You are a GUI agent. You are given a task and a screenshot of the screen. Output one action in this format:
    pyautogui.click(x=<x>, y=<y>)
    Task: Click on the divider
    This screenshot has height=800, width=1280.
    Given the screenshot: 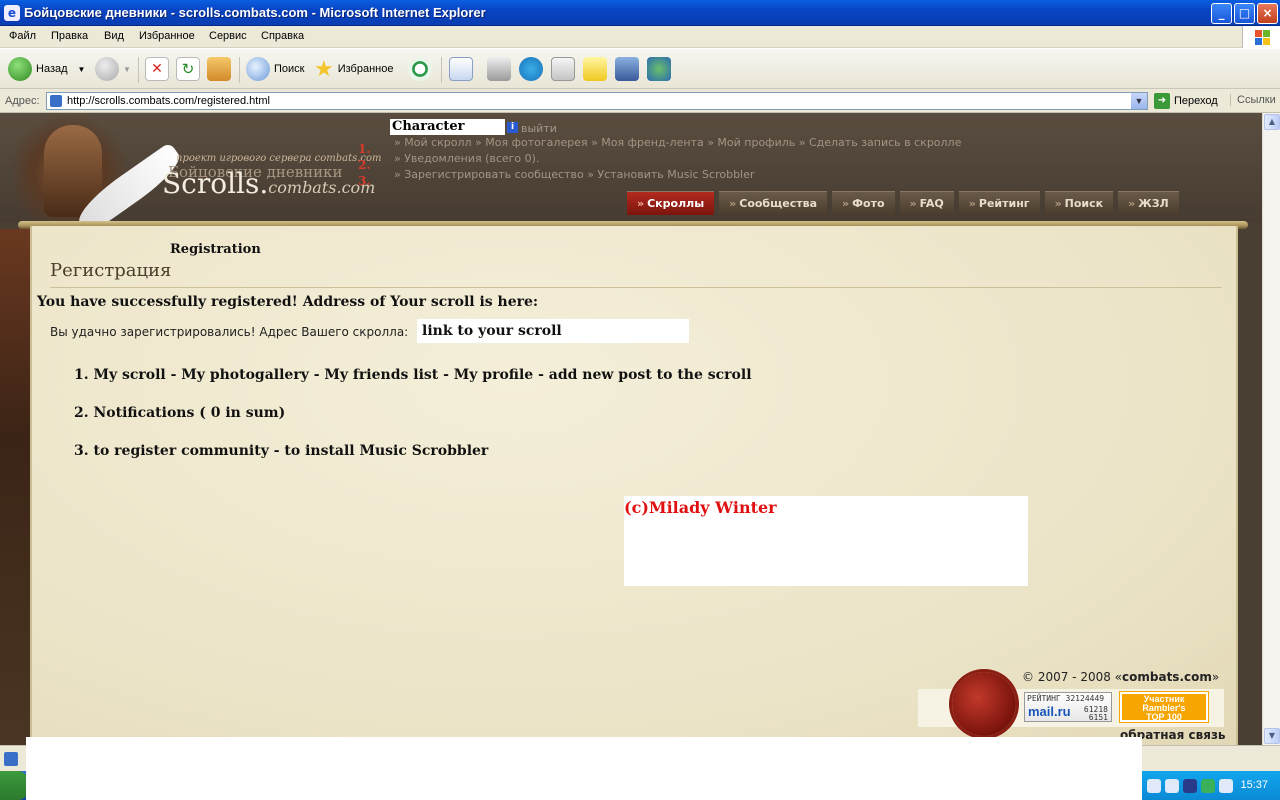 What is the action you would take?
    pyautogui.click(x=636, y=287)
    